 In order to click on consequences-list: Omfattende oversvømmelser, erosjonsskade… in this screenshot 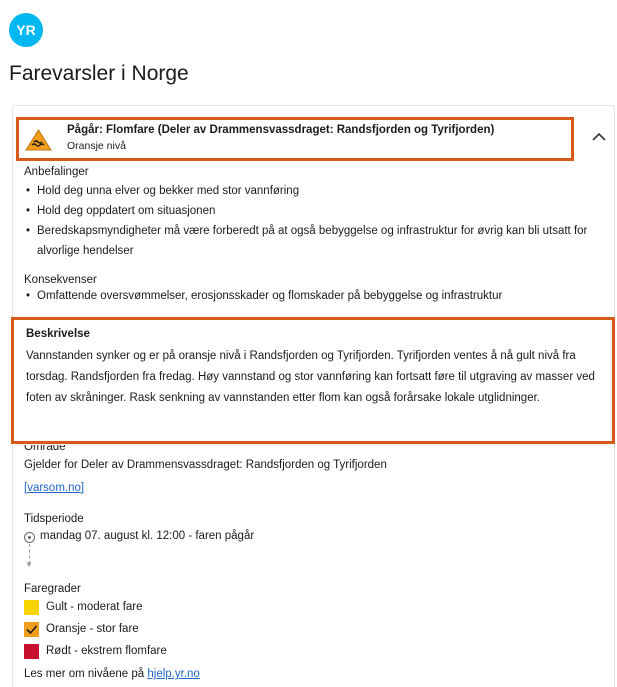, I will do `click(316, 296)`.